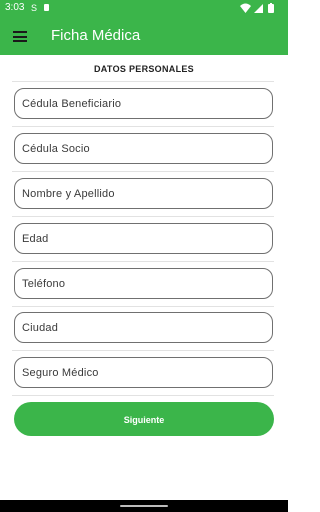  I want to click on cedula-beneficiario-field, so click(143, 103).